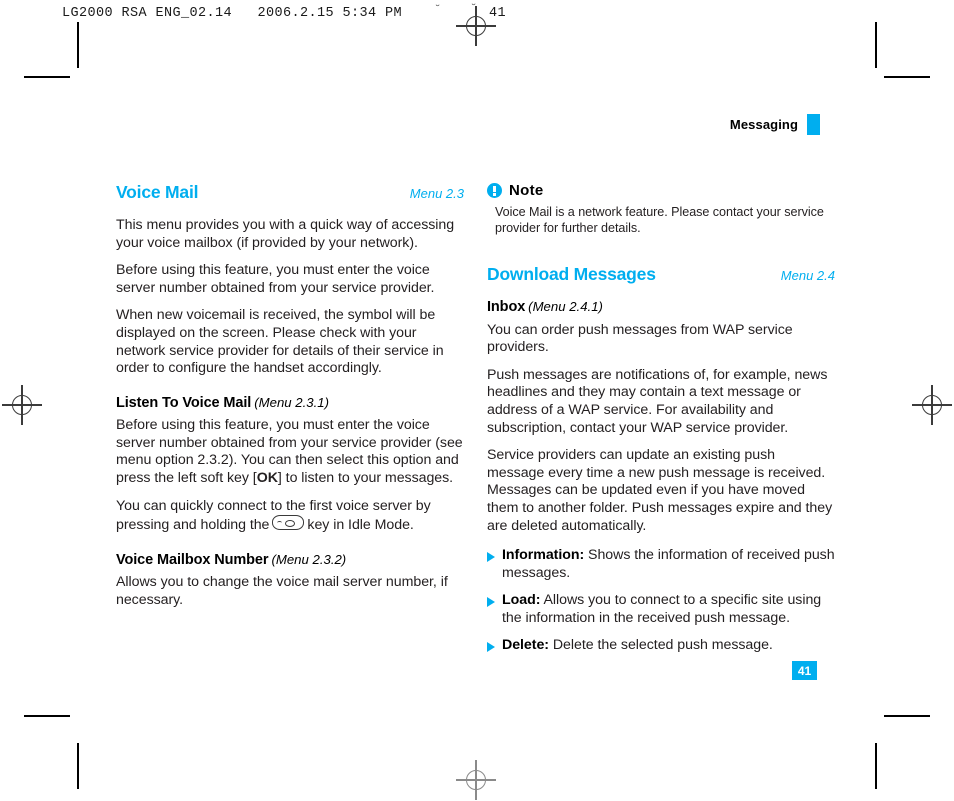  I want to click on registration-mark-bottom, so click(476, 780).